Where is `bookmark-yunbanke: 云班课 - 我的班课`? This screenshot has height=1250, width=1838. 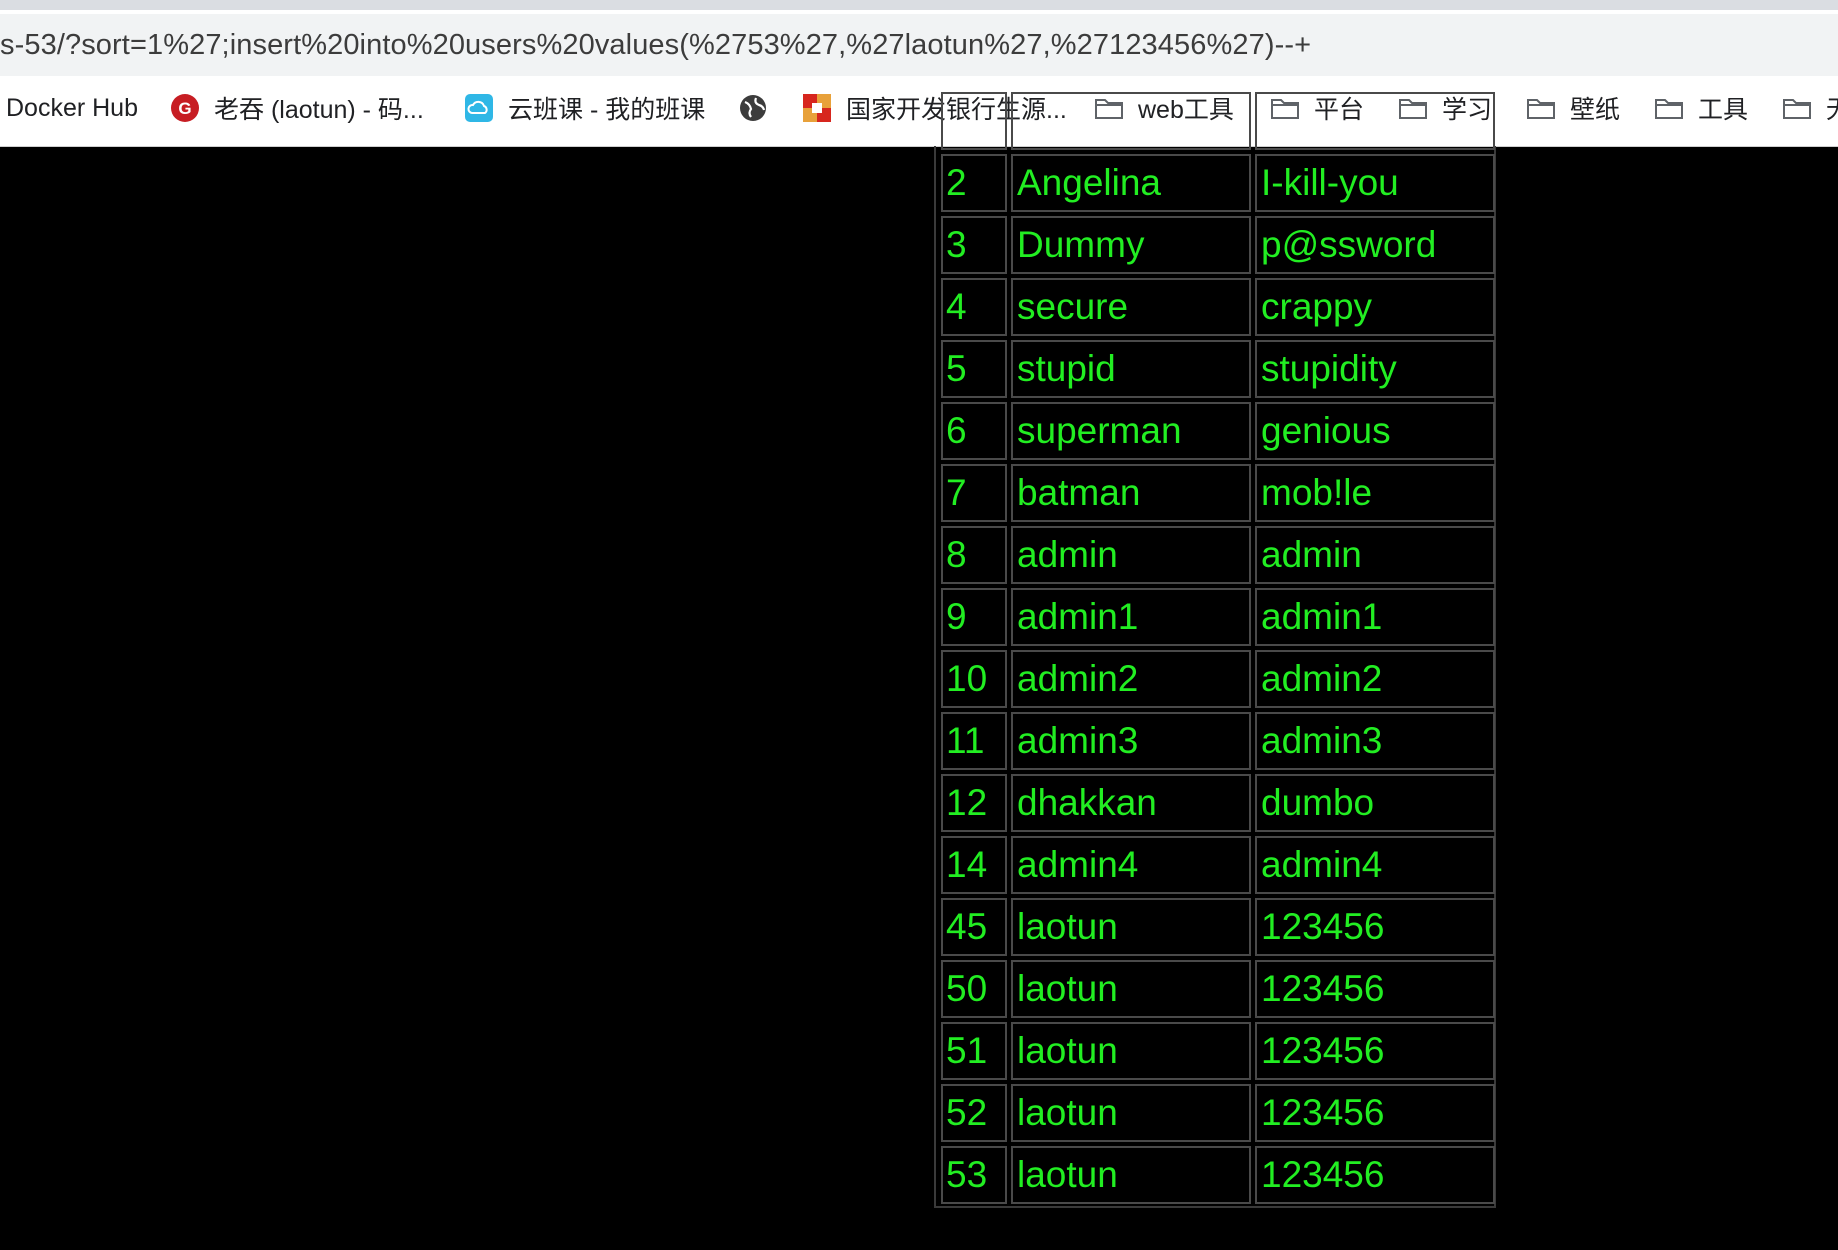 bookmark-yunbanke: 云班课 - 我的班课 is located at coordinates (584, 108).